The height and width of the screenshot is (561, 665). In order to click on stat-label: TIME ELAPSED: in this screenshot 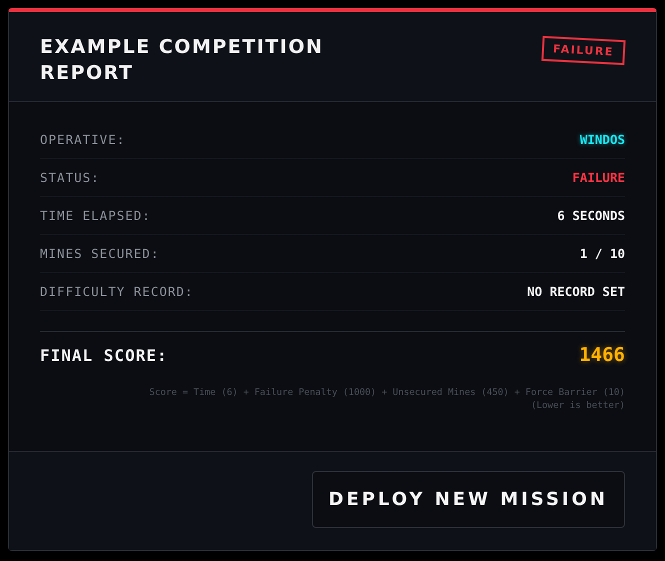, I will do `click(95, 215)`.